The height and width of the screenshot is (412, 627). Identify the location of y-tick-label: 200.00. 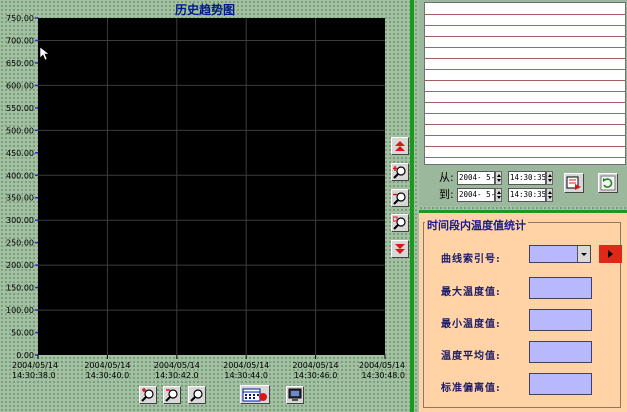
(20, 265).